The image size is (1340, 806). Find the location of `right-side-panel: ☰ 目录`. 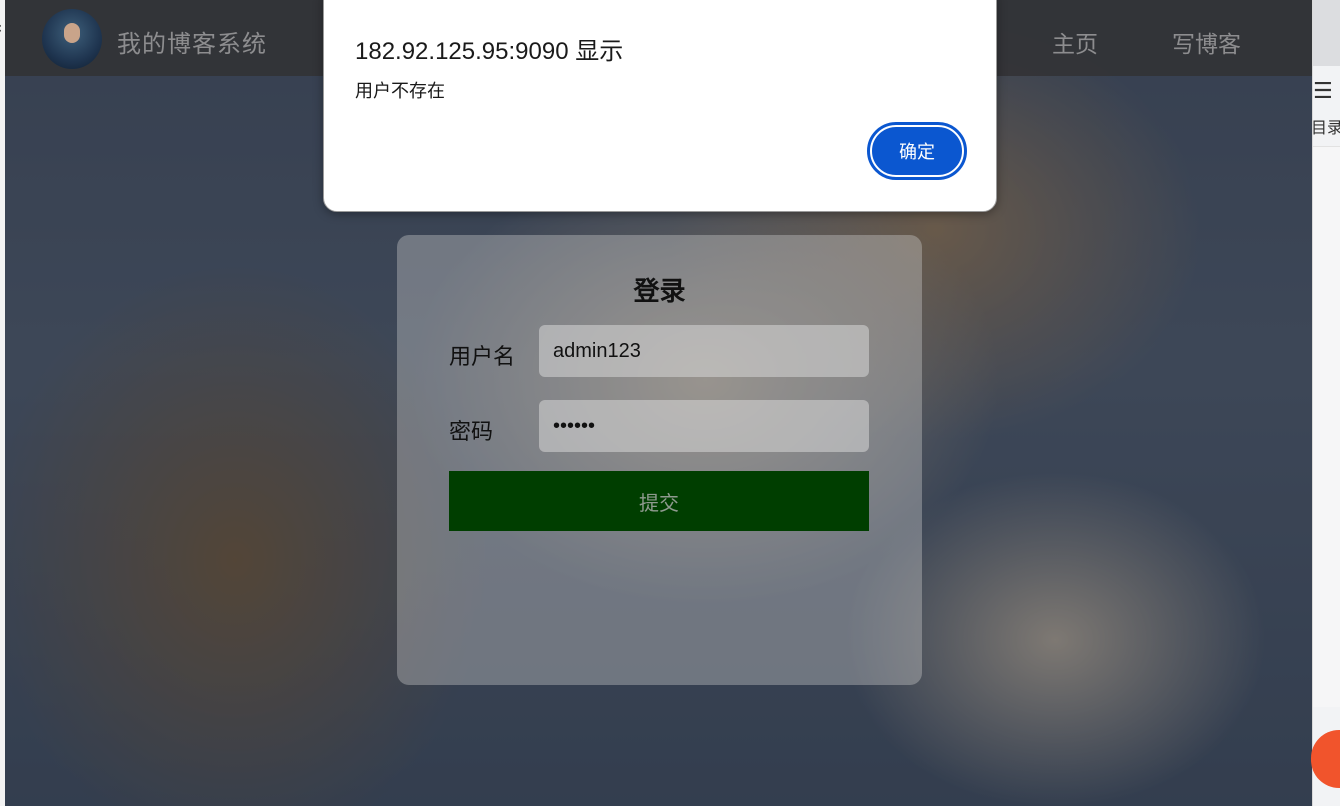

right-side-panel: ☰ 目录 is located at coordinates (1325, 403).